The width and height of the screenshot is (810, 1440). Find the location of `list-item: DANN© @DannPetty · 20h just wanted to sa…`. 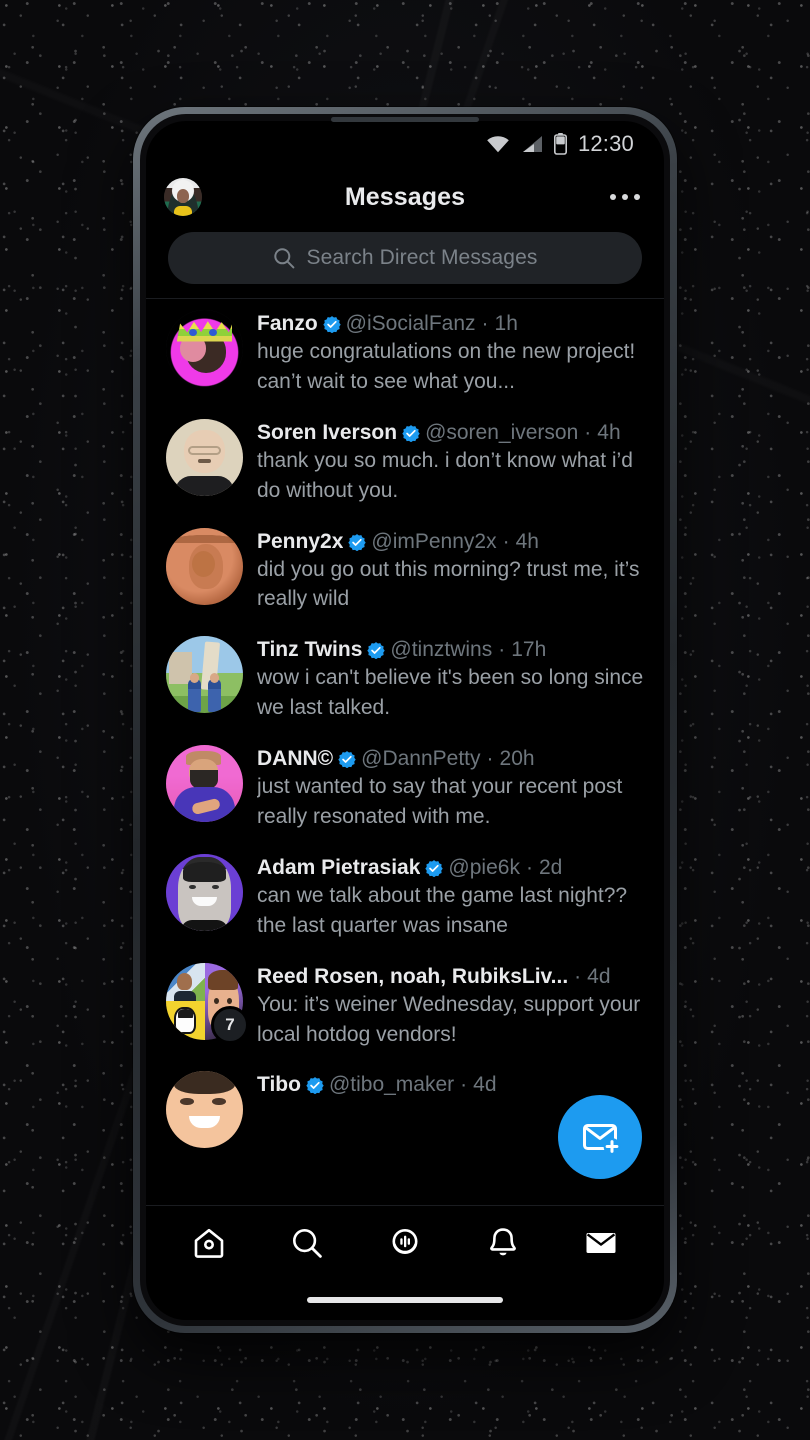

list-item: DANN© @DannPetty · 20h just wanted to sa… is located at coordinates (405, 788).